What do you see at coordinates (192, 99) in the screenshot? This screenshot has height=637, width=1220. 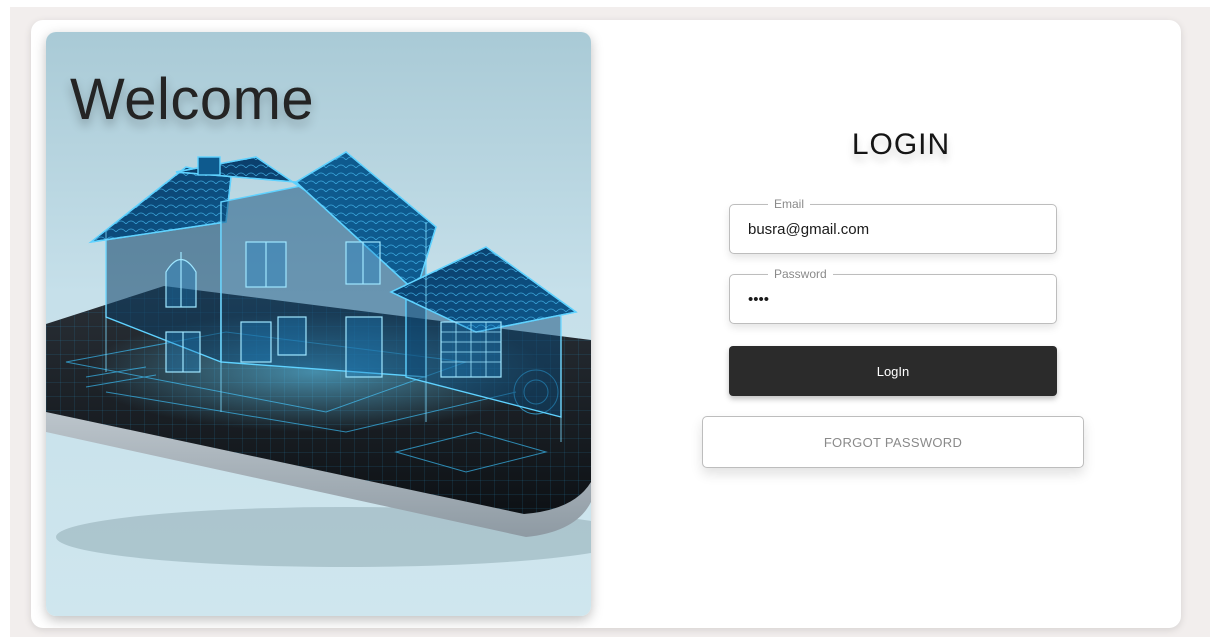 I see `welcome-heading: Welcome` at bounding box center [192, 99].